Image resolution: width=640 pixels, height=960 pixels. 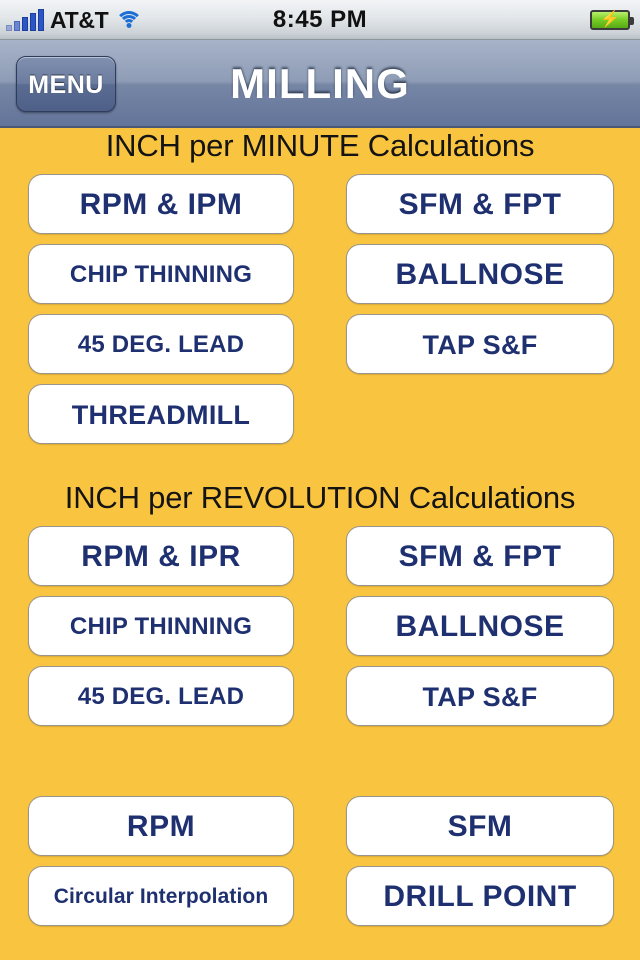 I want to click on navigation-bar: MENU MILLING, so click(x=320, y=84).